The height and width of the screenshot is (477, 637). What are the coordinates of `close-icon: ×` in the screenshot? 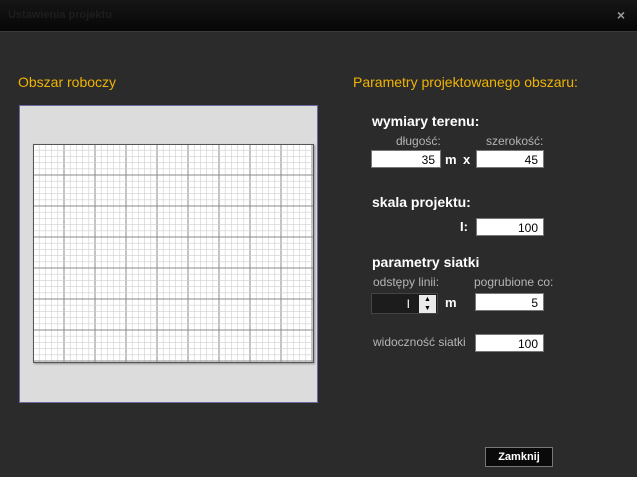 It's located at (621, 15).